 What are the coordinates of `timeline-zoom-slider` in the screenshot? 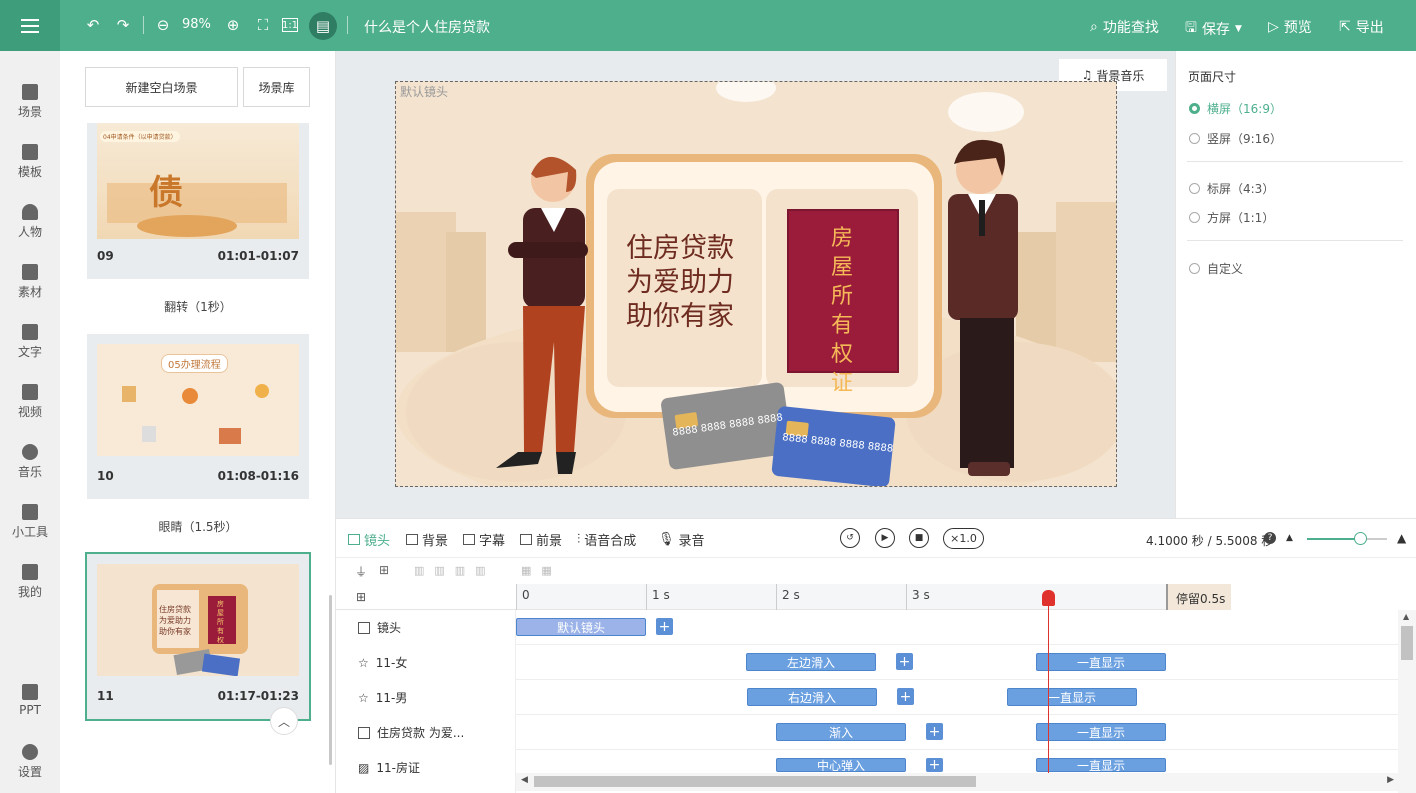 It's located at (1347, 539).